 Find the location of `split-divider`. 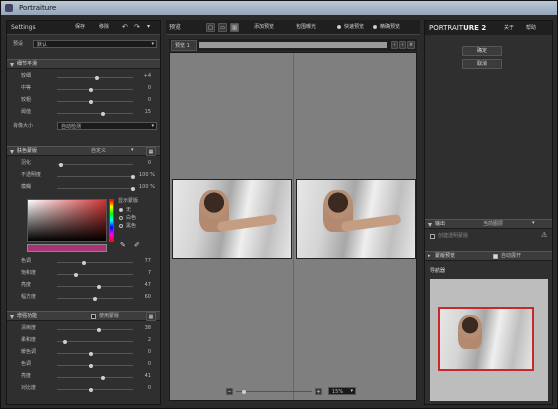

split-divider is located at coordinates (293, 226).